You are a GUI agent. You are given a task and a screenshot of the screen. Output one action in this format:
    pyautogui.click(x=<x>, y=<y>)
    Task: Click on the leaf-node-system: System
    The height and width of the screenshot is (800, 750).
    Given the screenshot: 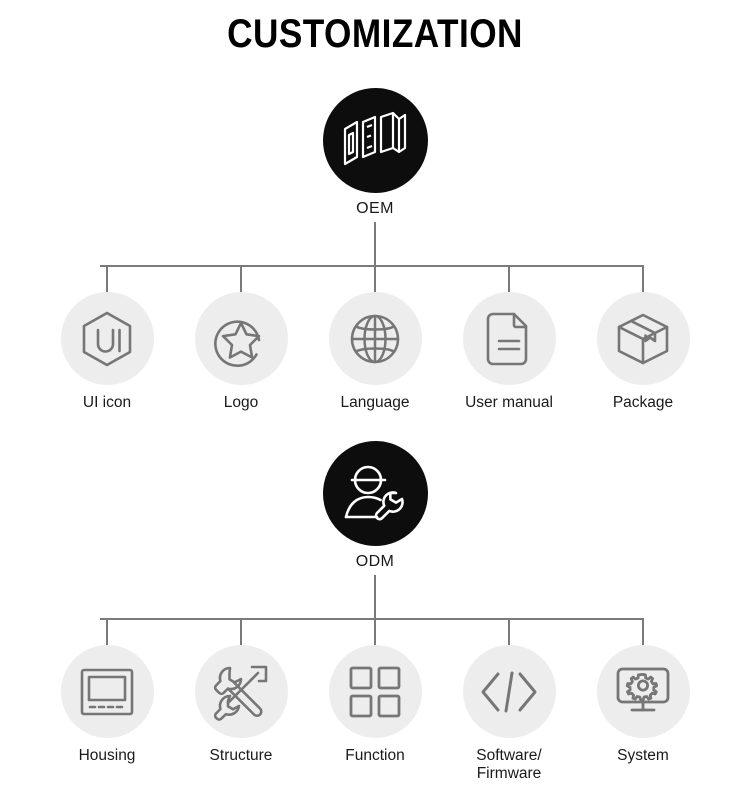 What is the action you would take?
    pyautogui.click(x=643, y=705)
    